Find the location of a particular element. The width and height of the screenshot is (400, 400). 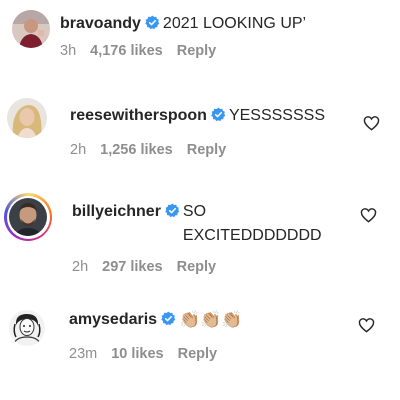

comment-timestamp: 23m is located at coordinates (83, 354).